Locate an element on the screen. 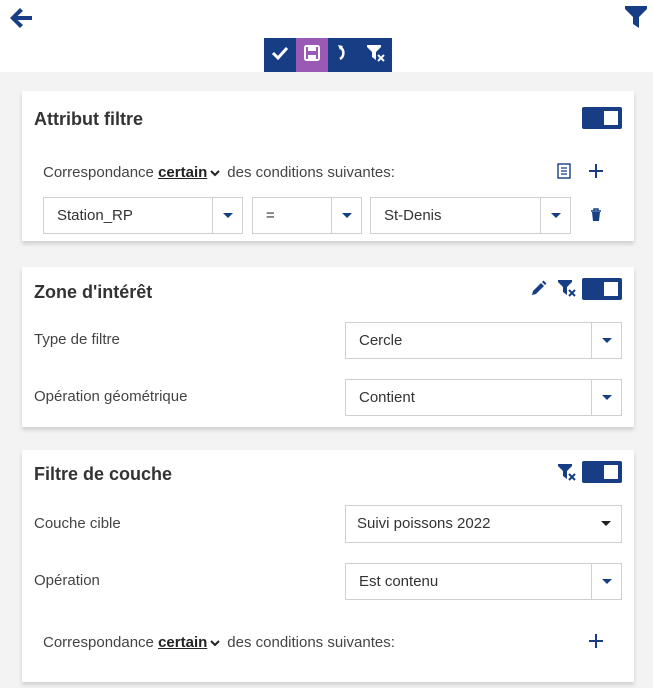  operator-select: = is located at coordinates (307, 215).